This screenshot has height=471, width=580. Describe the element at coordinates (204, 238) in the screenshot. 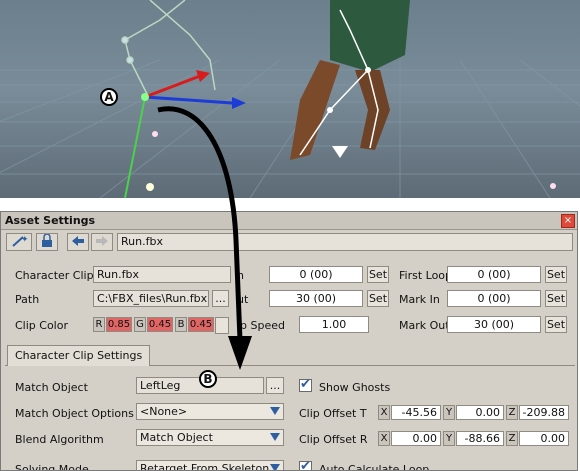

I see `annotation-arrow` at that location.